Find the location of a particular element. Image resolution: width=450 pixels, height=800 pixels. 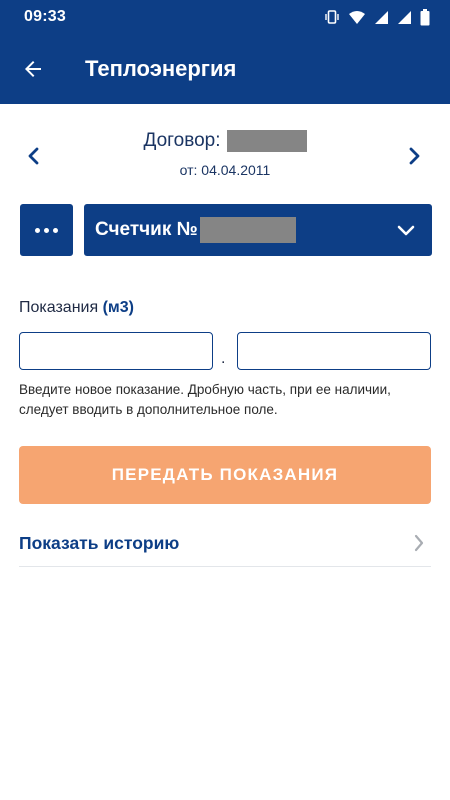

next-contract-button is located at coordinates (414, 156).